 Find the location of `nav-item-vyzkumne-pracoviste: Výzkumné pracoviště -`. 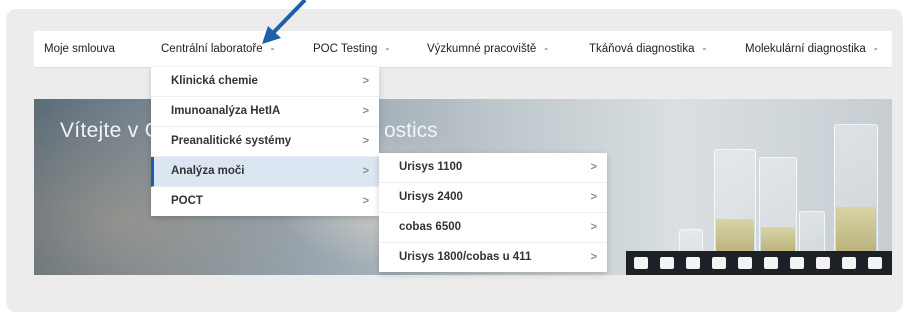

nav-item-vyzkumne-pracoviste: Výzkumné pracoviště - is located at coordinates (487, 49).